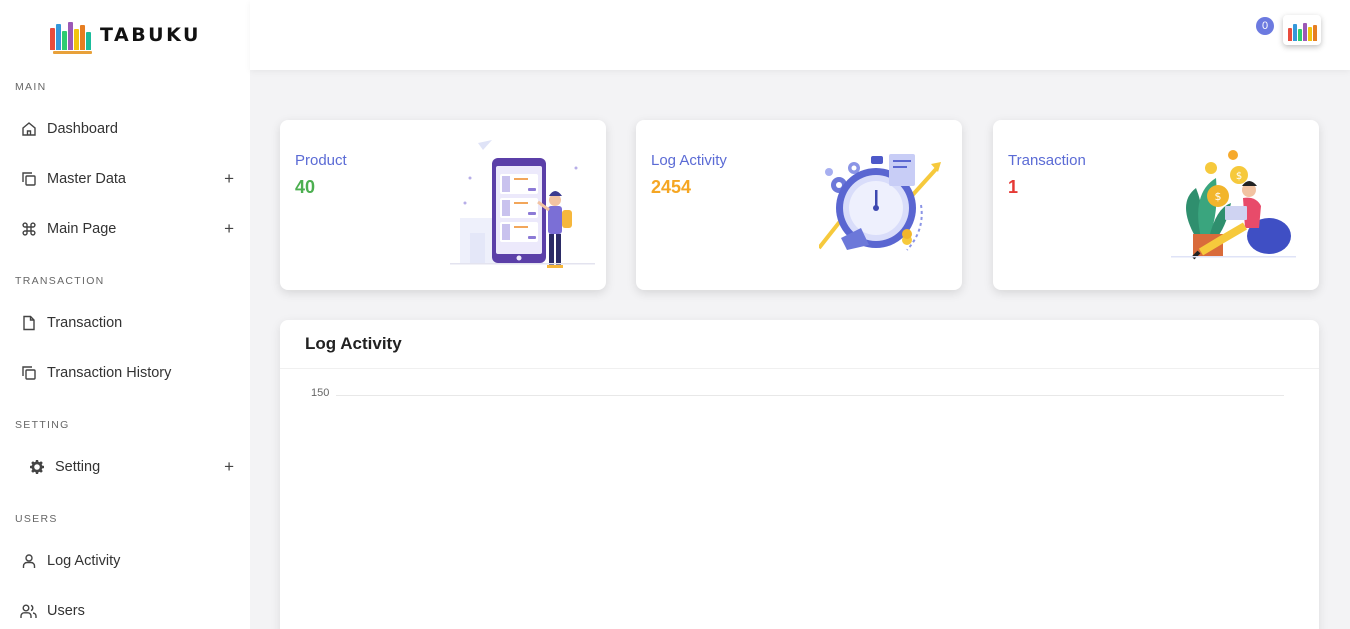  Describe the element at coordinates (1265, 26) in the screenshot. I see `notification-badge: 0` at that location.